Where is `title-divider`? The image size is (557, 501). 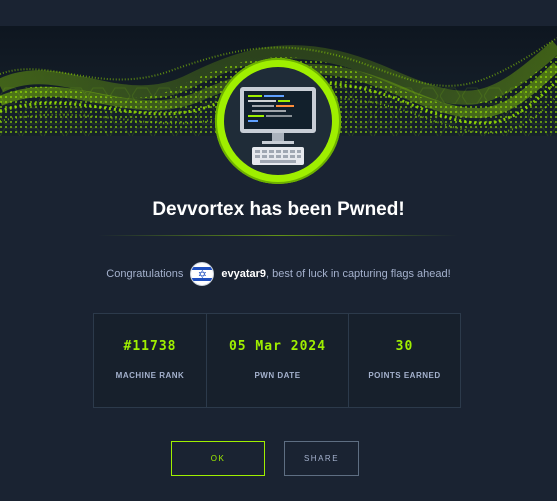 title-divider is located at coordinates (278, 235).